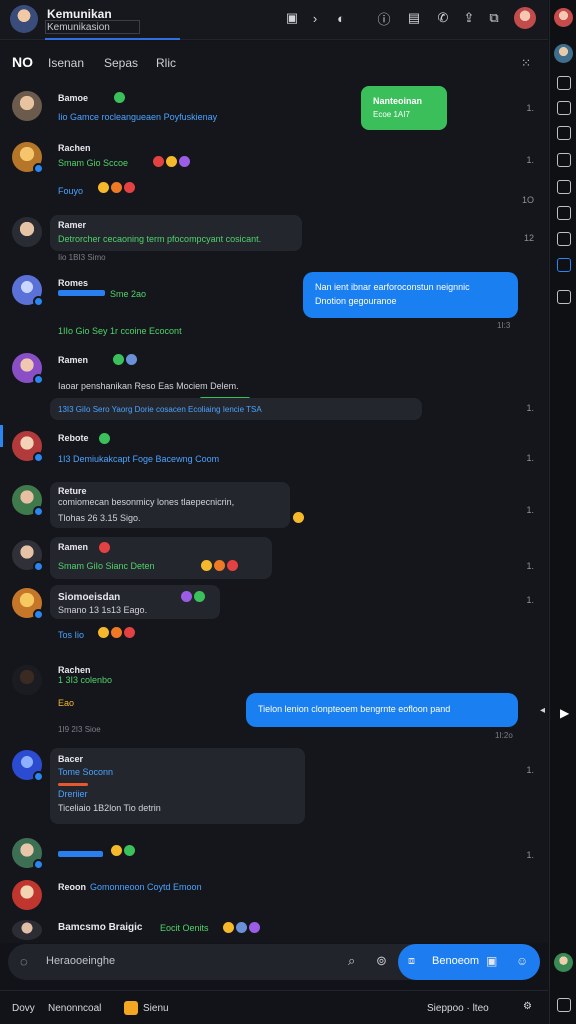 The width and height of the screenshot is (576, 1024). What do you see at coordinates (491, 961) in the screenshot?
I see `image-icon: ▣` at bounding box center [491, 961].